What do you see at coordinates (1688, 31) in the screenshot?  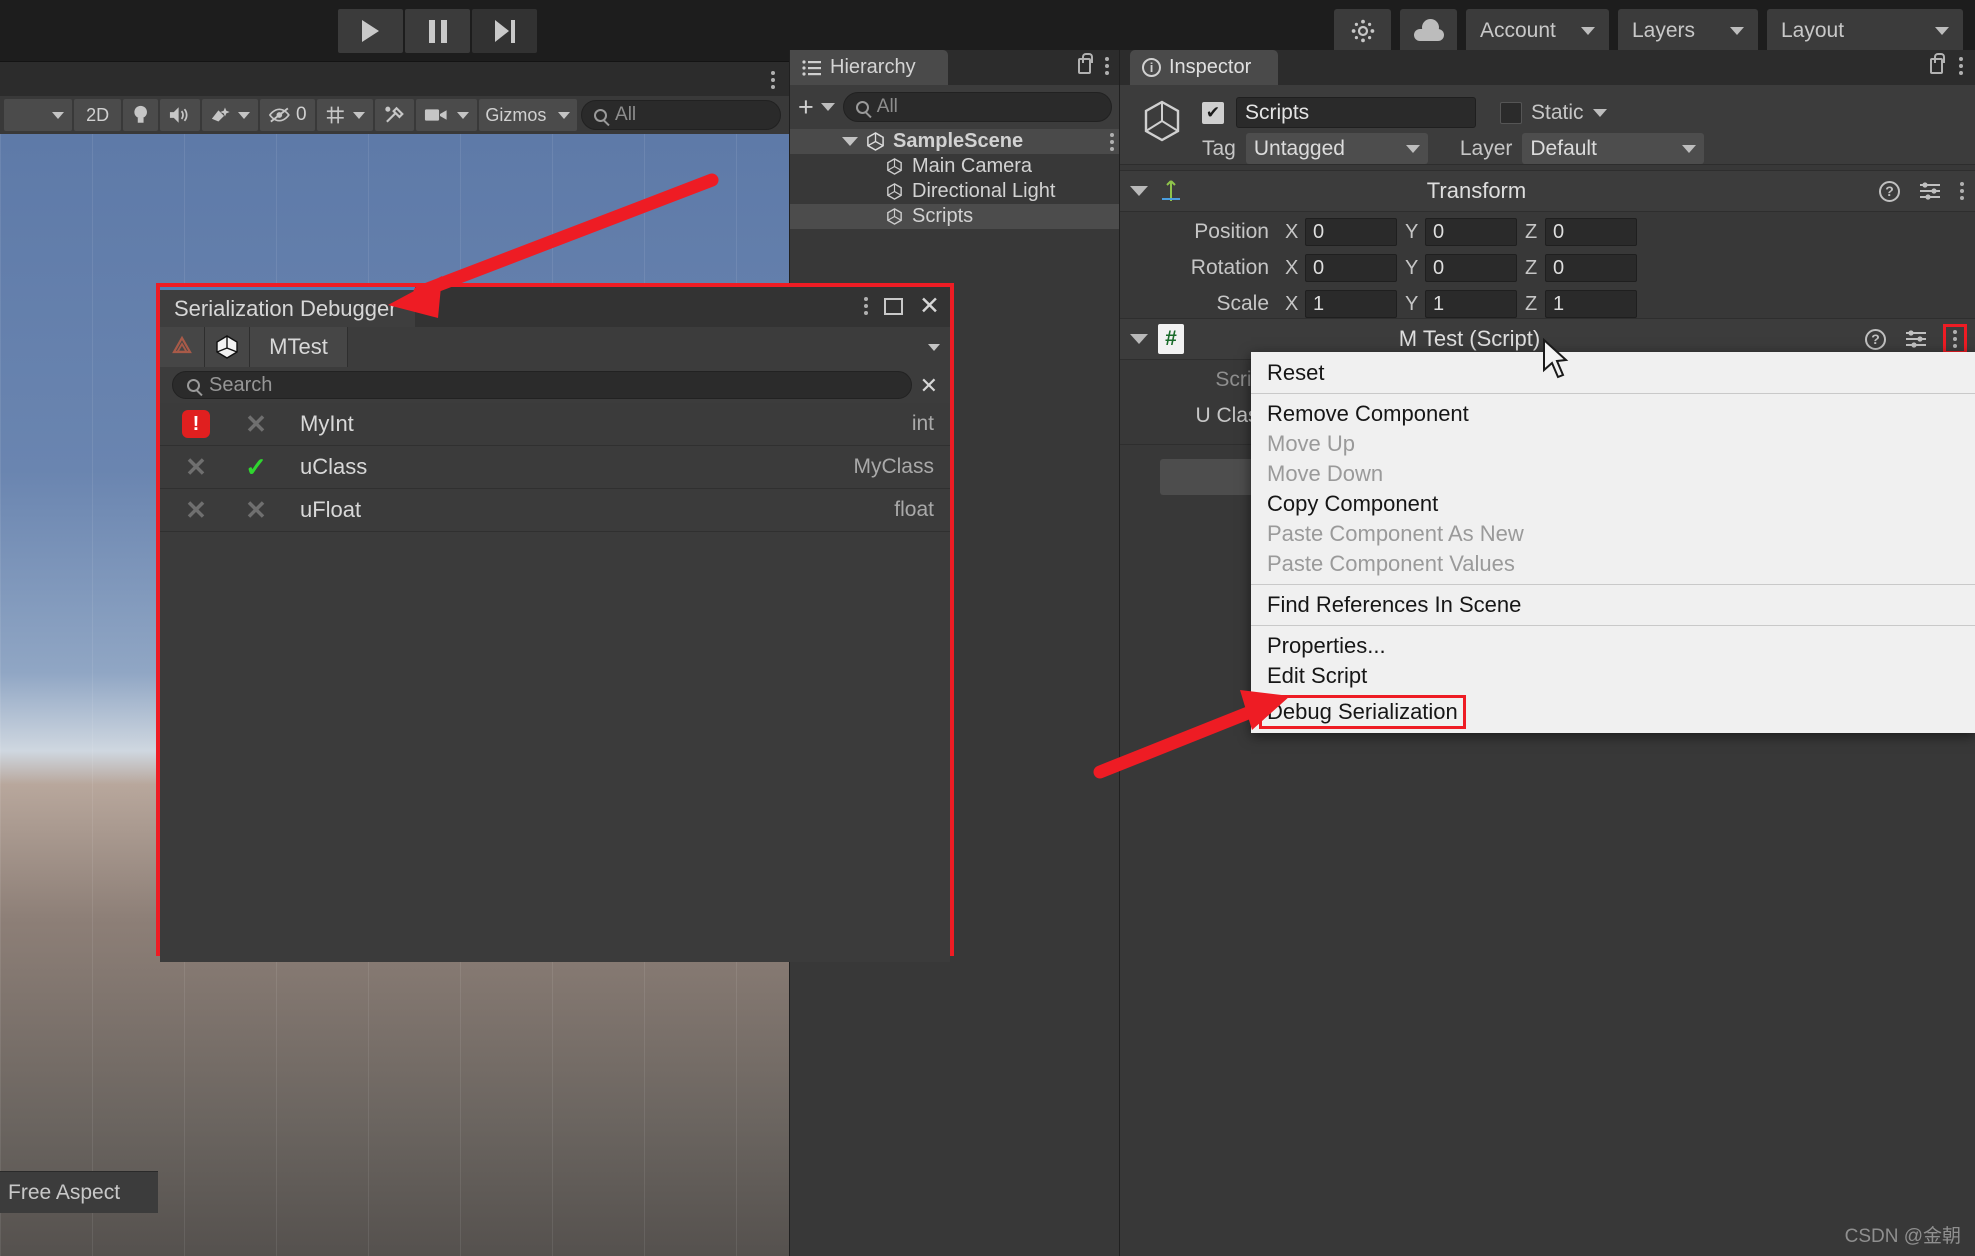 I see `layers-dropdown: Layers` at bounding box center [1688, 31].